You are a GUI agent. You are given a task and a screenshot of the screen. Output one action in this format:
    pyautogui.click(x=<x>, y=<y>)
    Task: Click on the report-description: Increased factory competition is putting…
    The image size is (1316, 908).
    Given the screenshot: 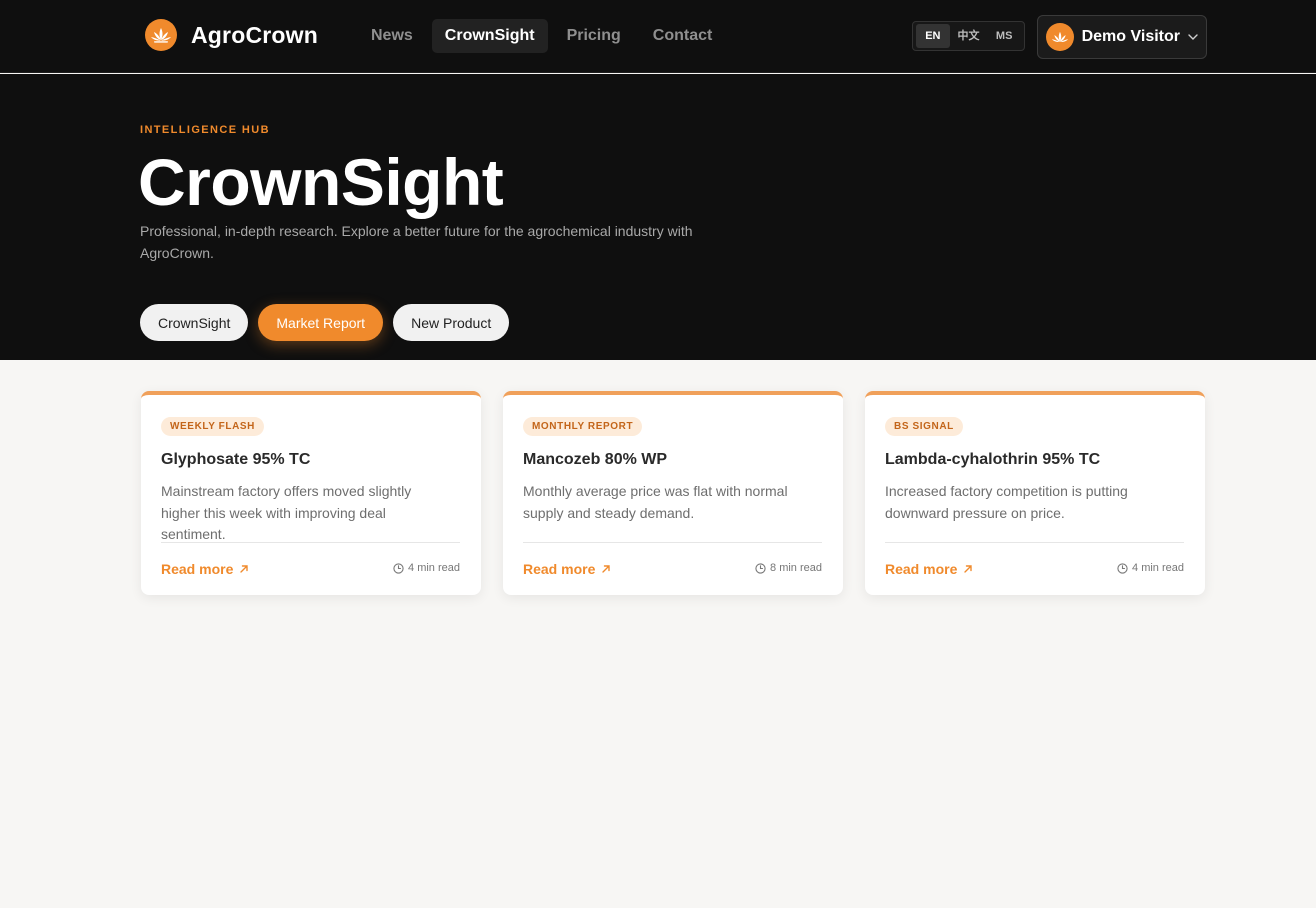 What is the action you would take?
    pyautogui.click(x=1006, y=502)
    